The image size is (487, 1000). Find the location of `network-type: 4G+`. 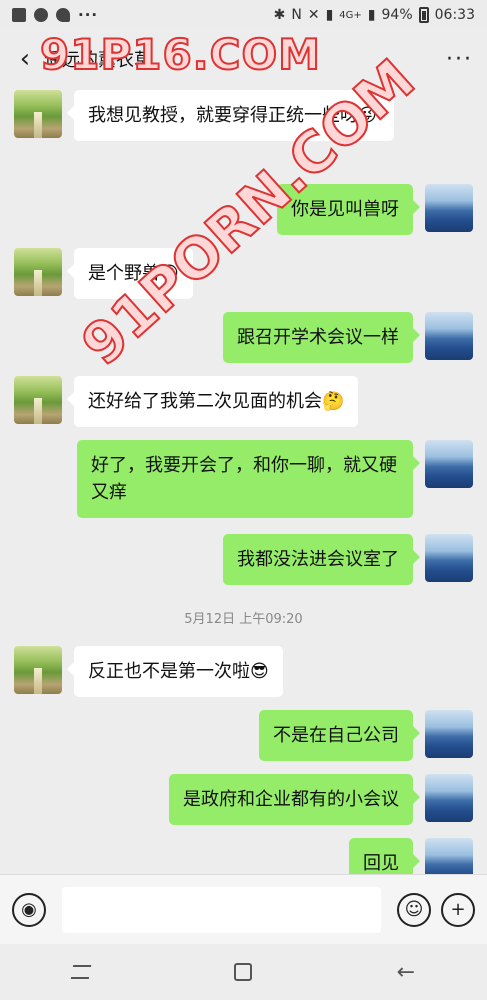

network-type: 4G+ is located at coordinates (350, 15).